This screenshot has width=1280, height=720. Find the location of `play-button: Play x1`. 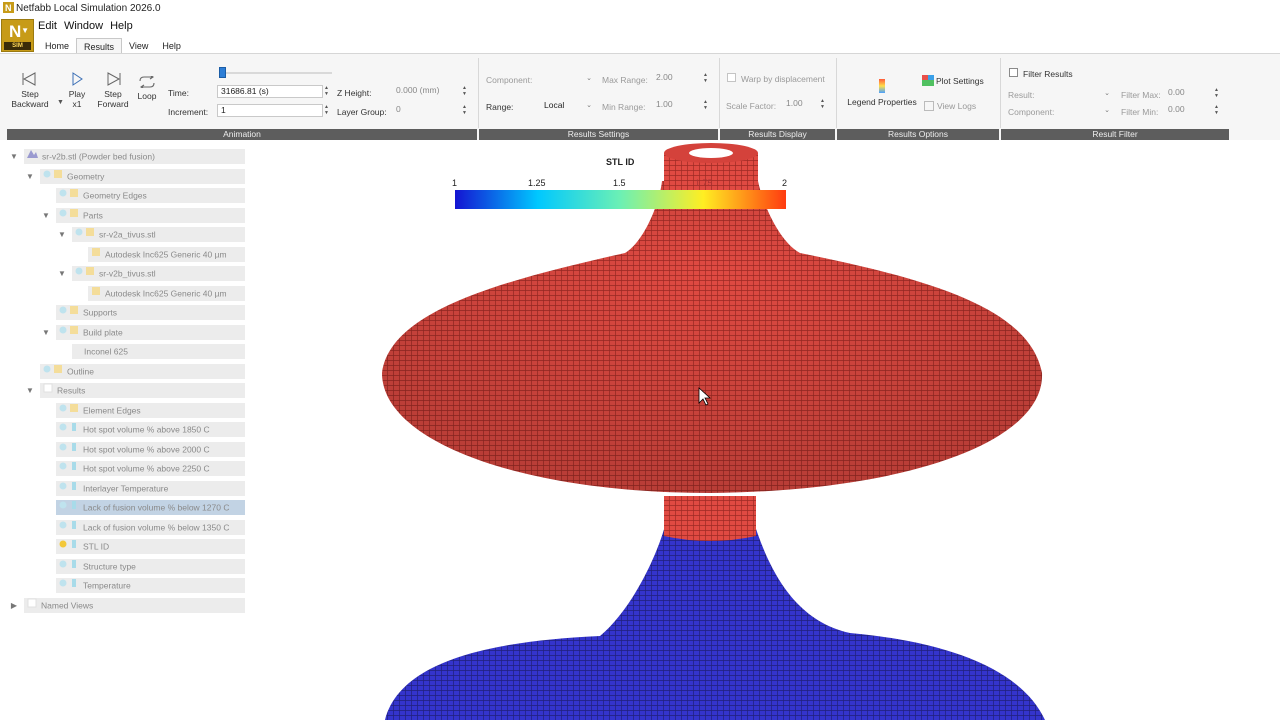

play-button: Play x1 is located at coordinates (77, 90).